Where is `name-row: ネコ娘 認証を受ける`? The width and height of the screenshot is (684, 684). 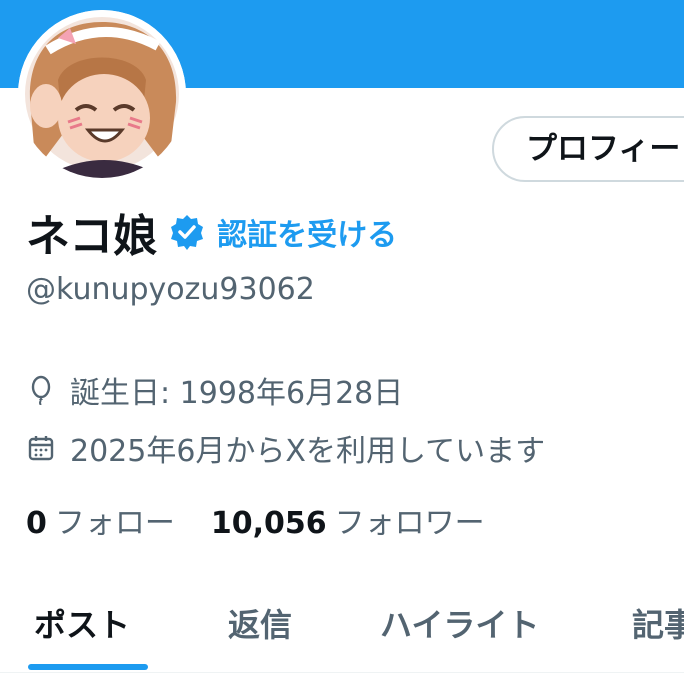
name-row: ネコ娘 認証を受ける is located at coordinates (211, 232).